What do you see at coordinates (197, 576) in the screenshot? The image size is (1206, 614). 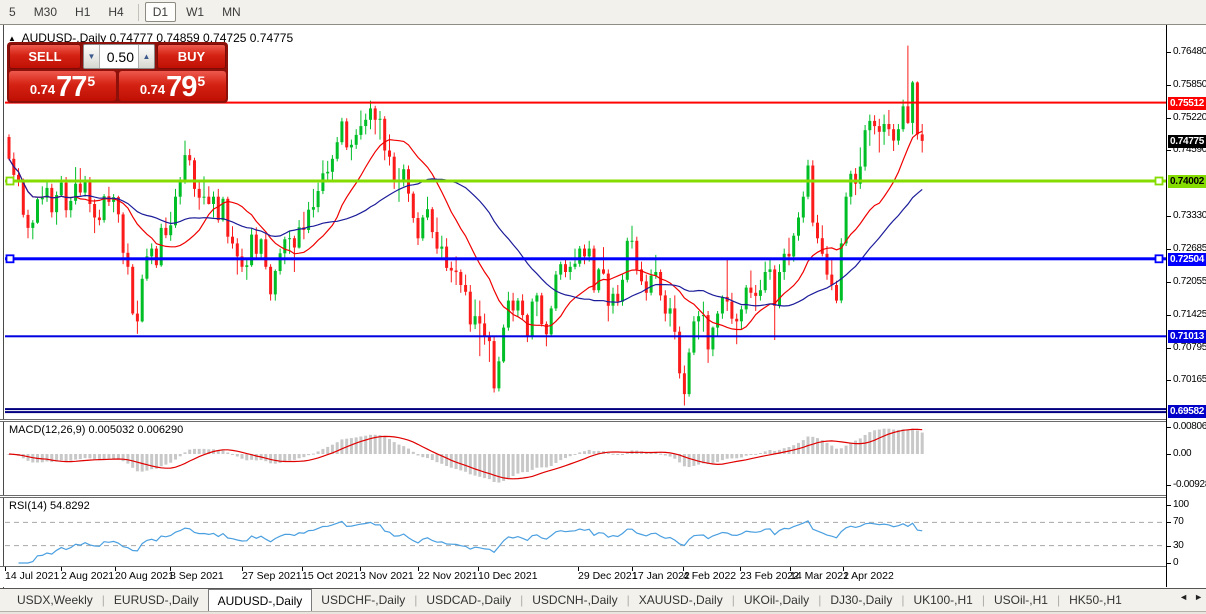 I see `date-axis-label: 8 Sep 2021` at bounding box center [197, 576].